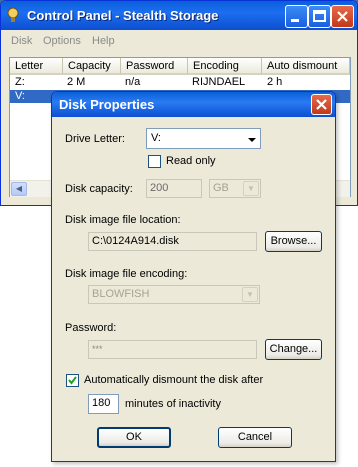 This screenshot has height=467, width=358. Describe the element at coordinates (296, 16) in the screenshot. I see `minimize-button` at that location.